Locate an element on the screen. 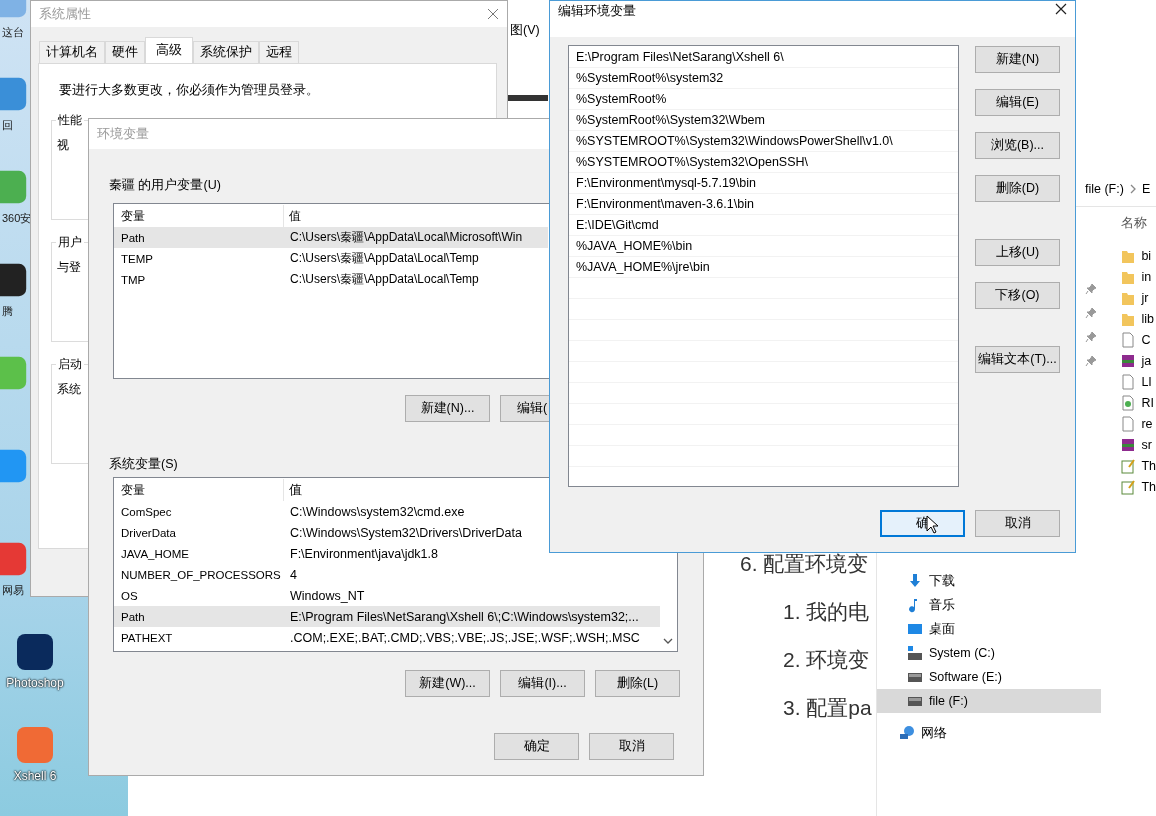 Image resolution: width=1156 pixels, height=816 pixels. nav-item: 音乐 is located at coordinates (989, 605).